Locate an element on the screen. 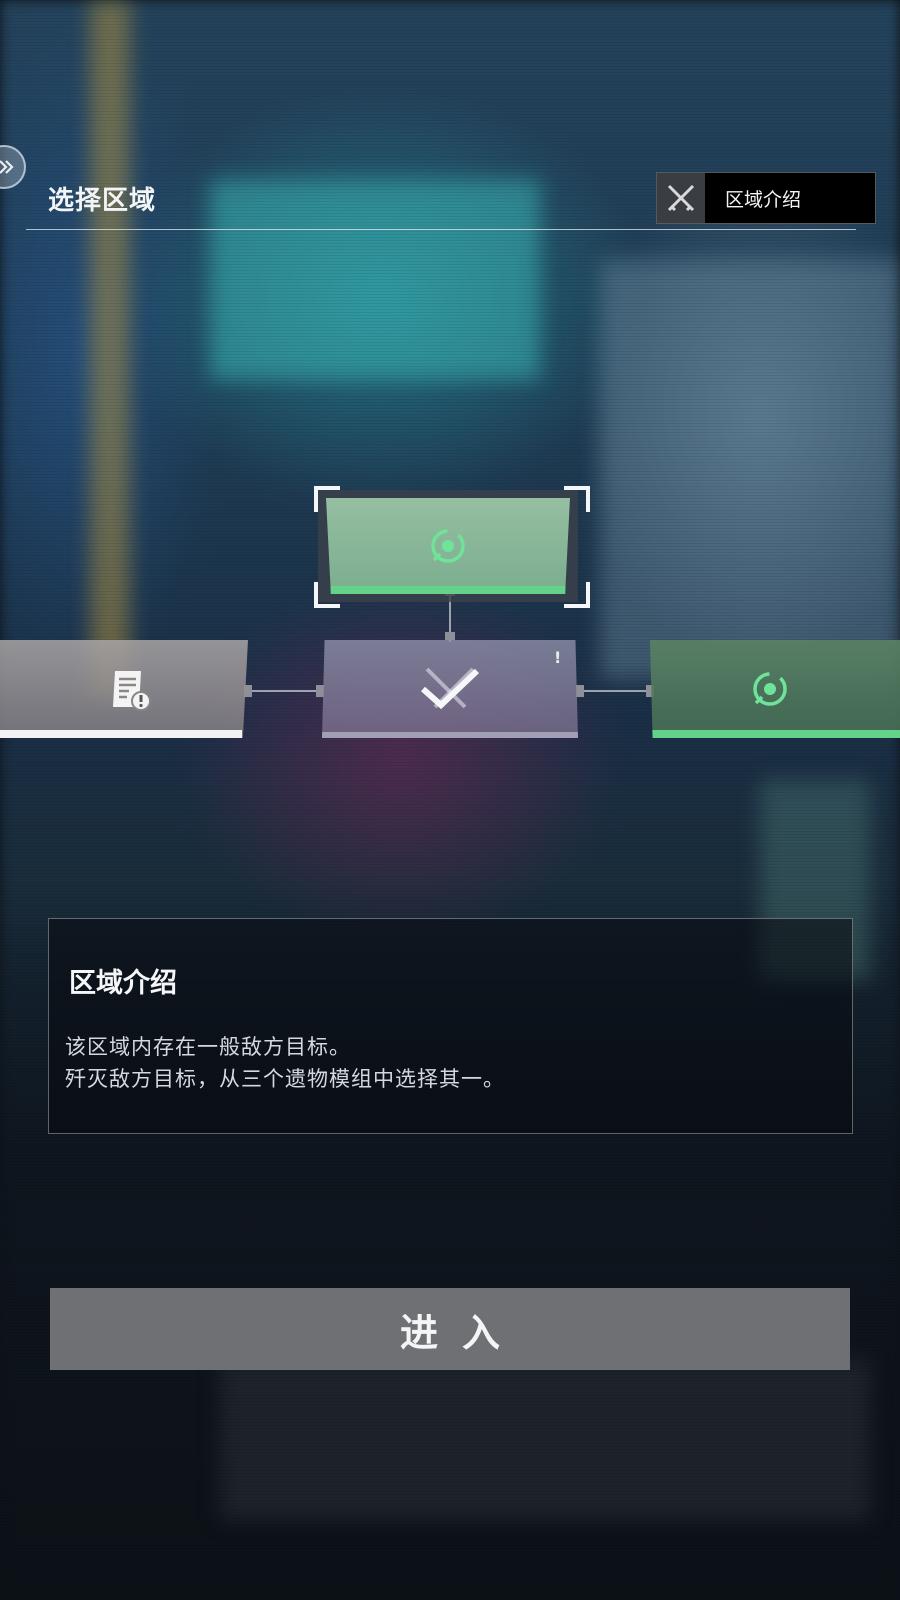  area-intro-button: 区域介绍 is located at coordinates (766, 198).